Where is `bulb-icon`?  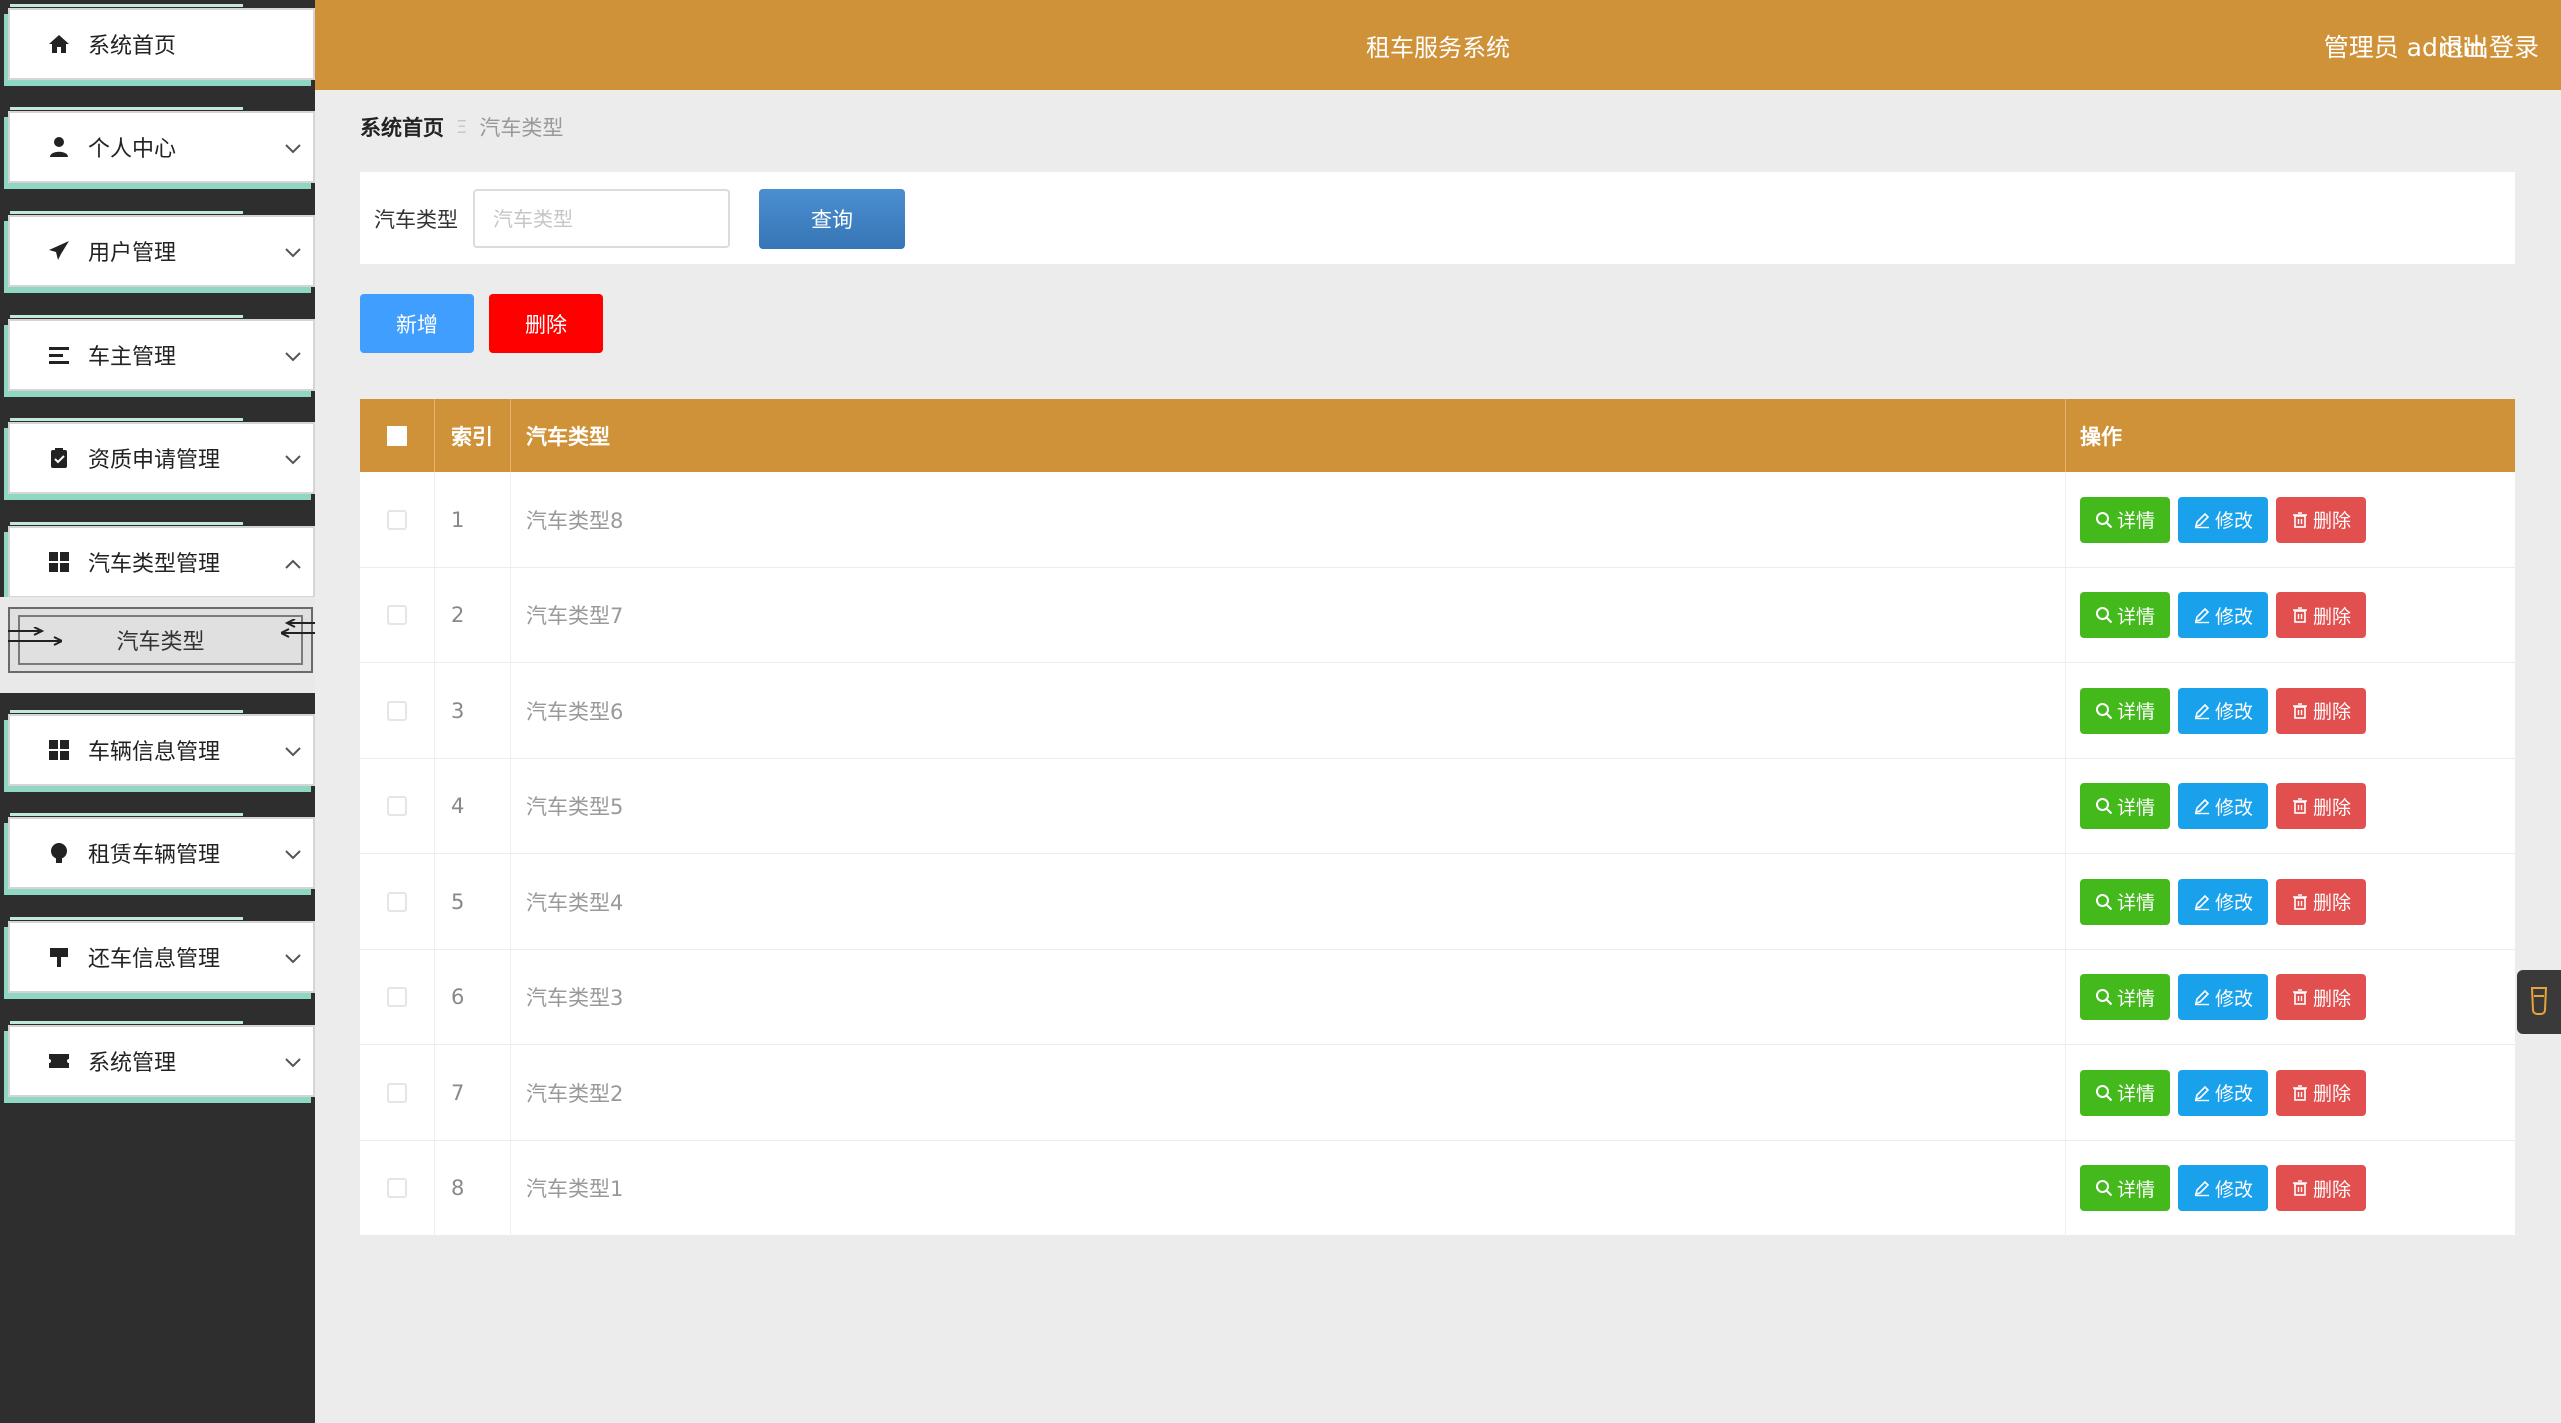 bulb-icon is located at coordinates (59, 853).